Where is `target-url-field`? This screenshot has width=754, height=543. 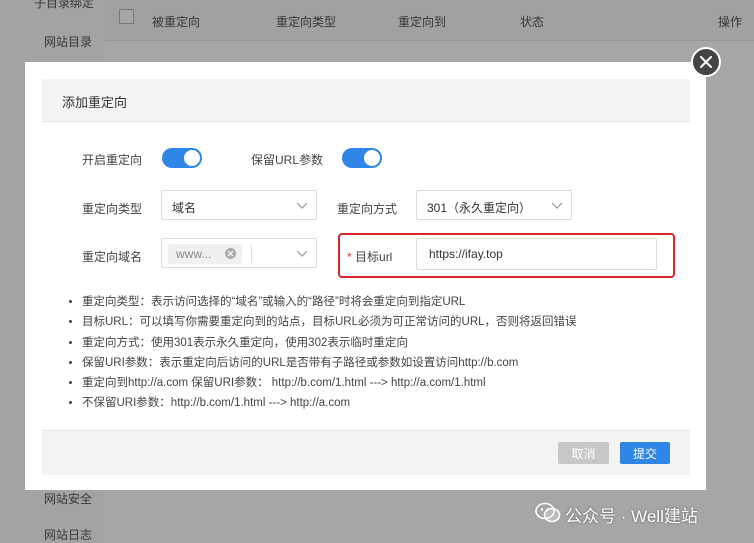
target-url-field is located at coordinates (536, 254).